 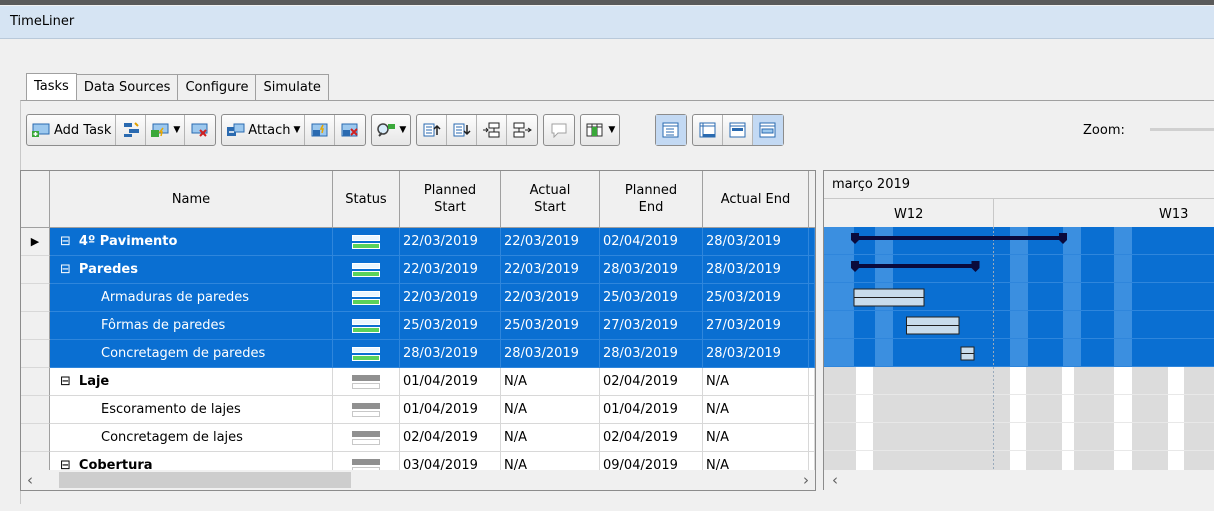 What do you see at coordinates (1182, 129) in the screenshot?
I see `zoom-slider` at bounding box center [1182, 129].